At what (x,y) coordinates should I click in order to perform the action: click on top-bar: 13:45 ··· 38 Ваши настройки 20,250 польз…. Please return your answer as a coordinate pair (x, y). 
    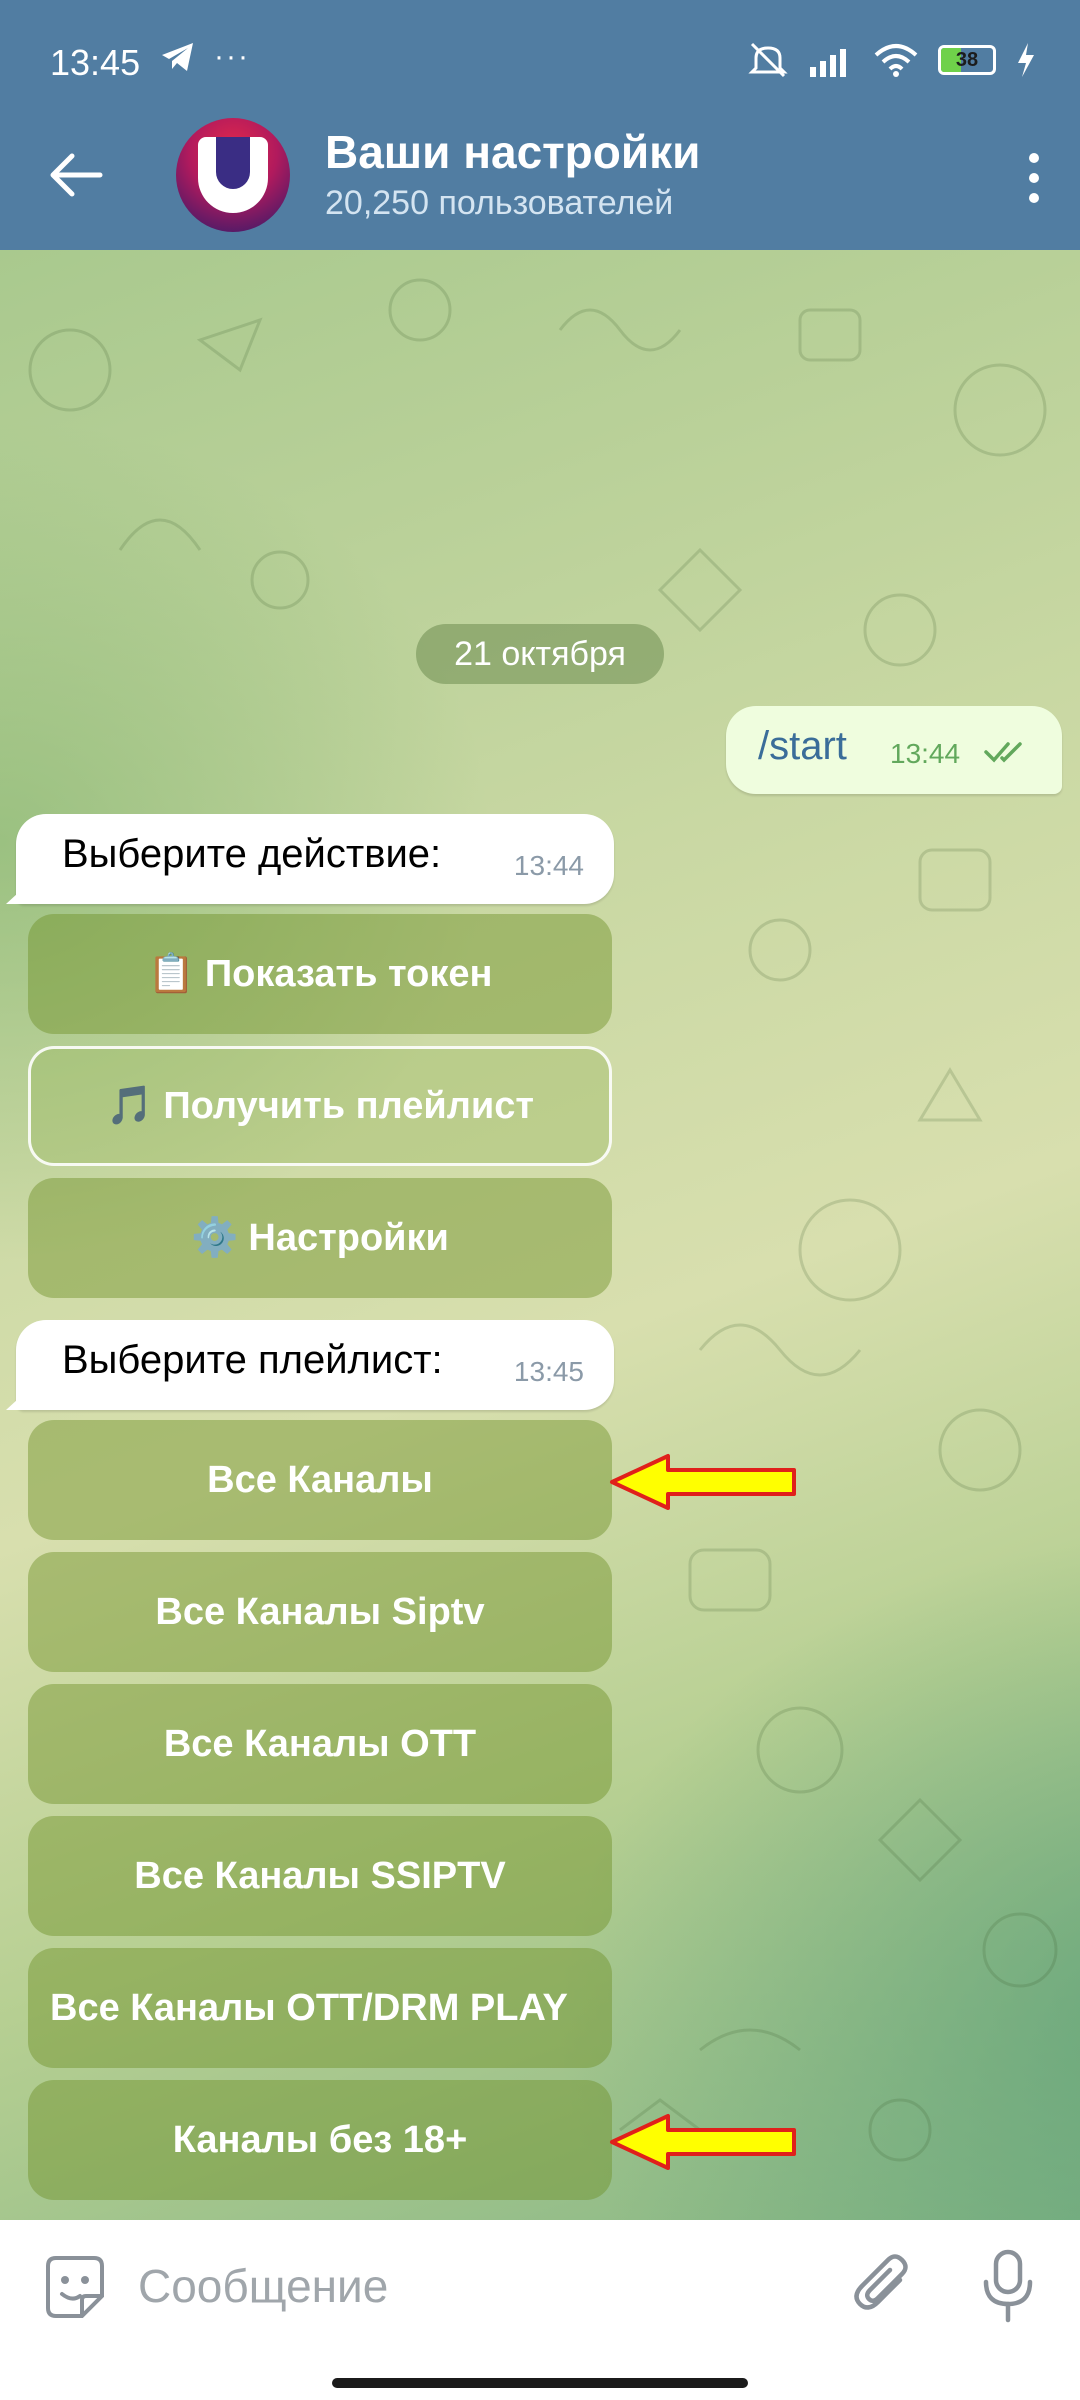
    Looking at the image, I should click on (540, 125).